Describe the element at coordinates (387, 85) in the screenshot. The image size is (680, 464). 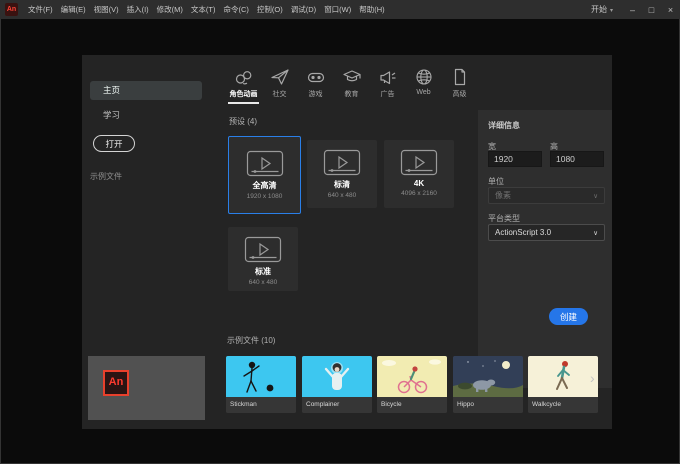
I see `tab-ads: 广告` at that location.